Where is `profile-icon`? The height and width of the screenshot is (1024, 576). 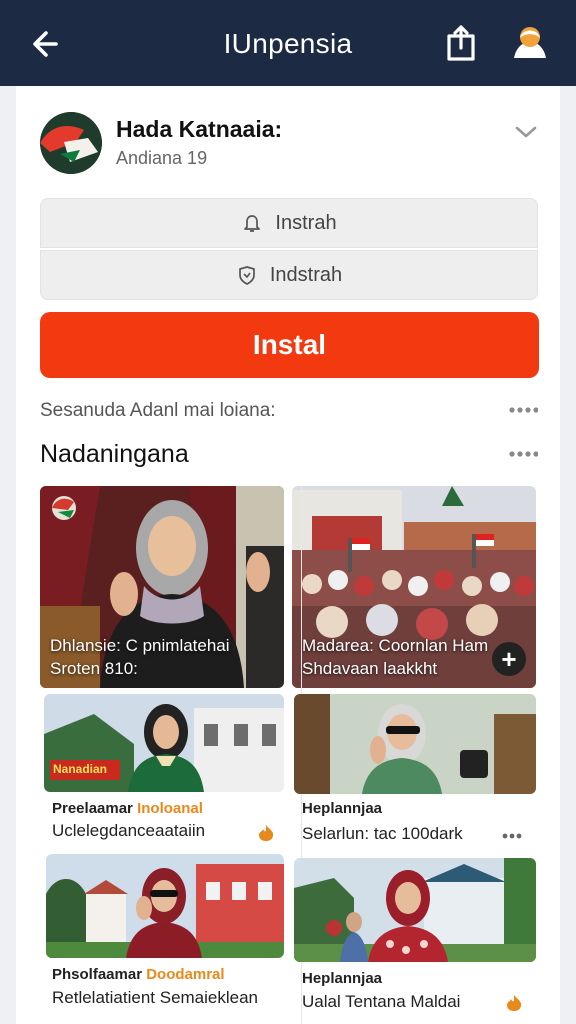
profile-icon is located at coordinates (530, 43).